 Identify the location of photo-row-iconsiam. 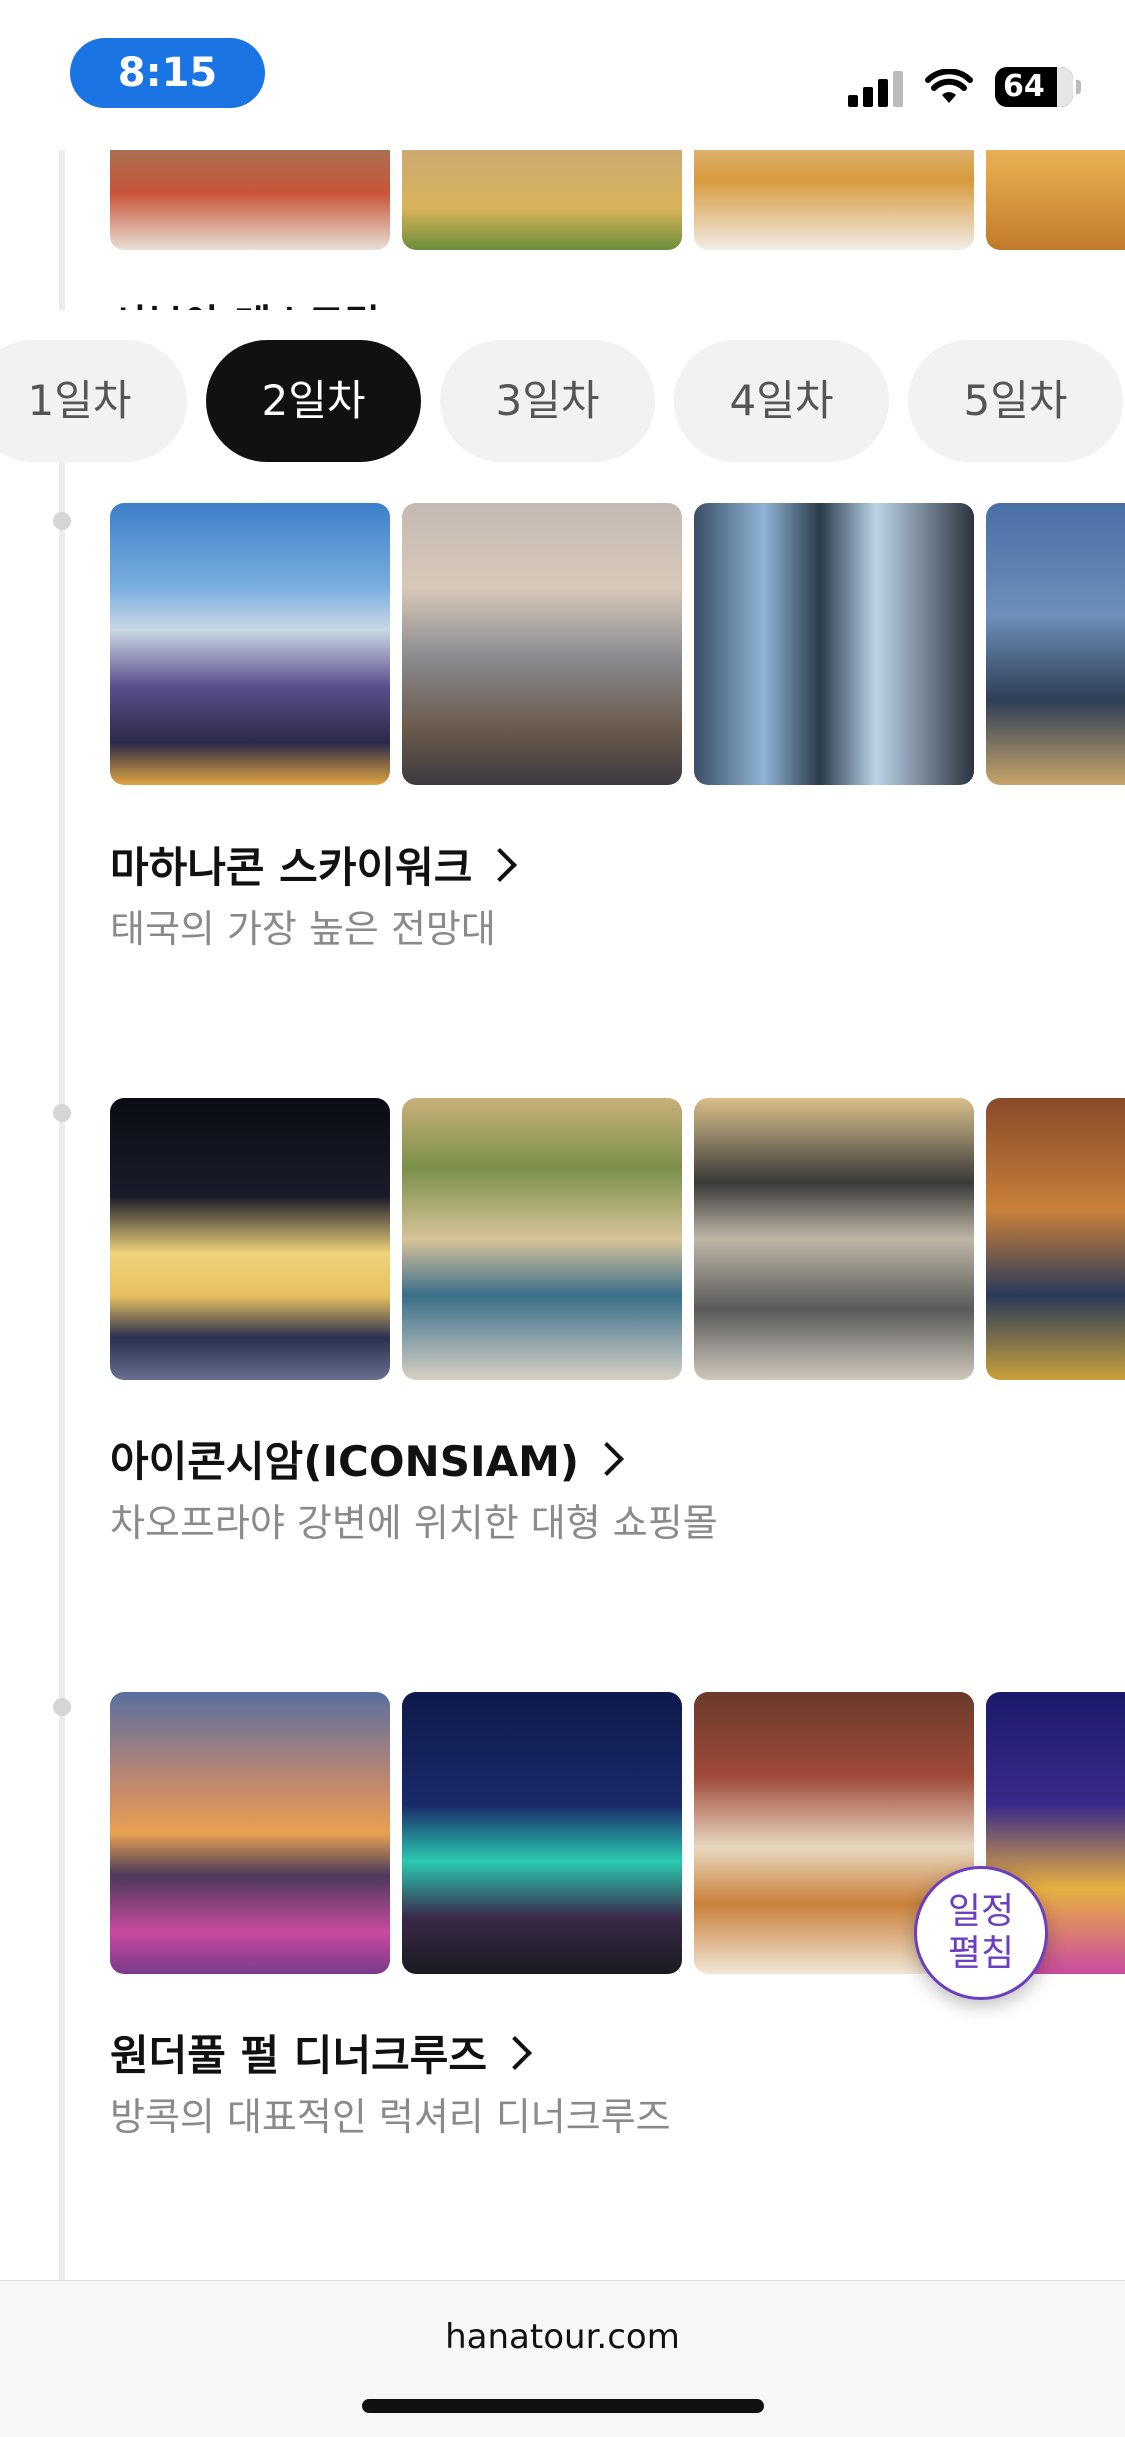
(617, 1239).